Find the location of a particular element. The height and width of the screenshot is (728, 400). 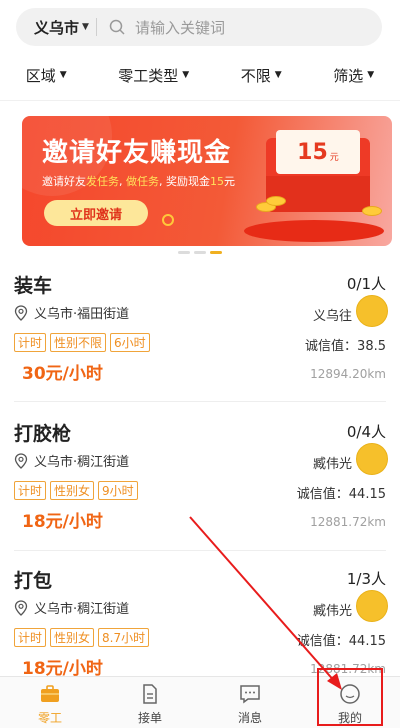

banner-title: 邀请好友赚现金 is located at coordinates (137, 153).